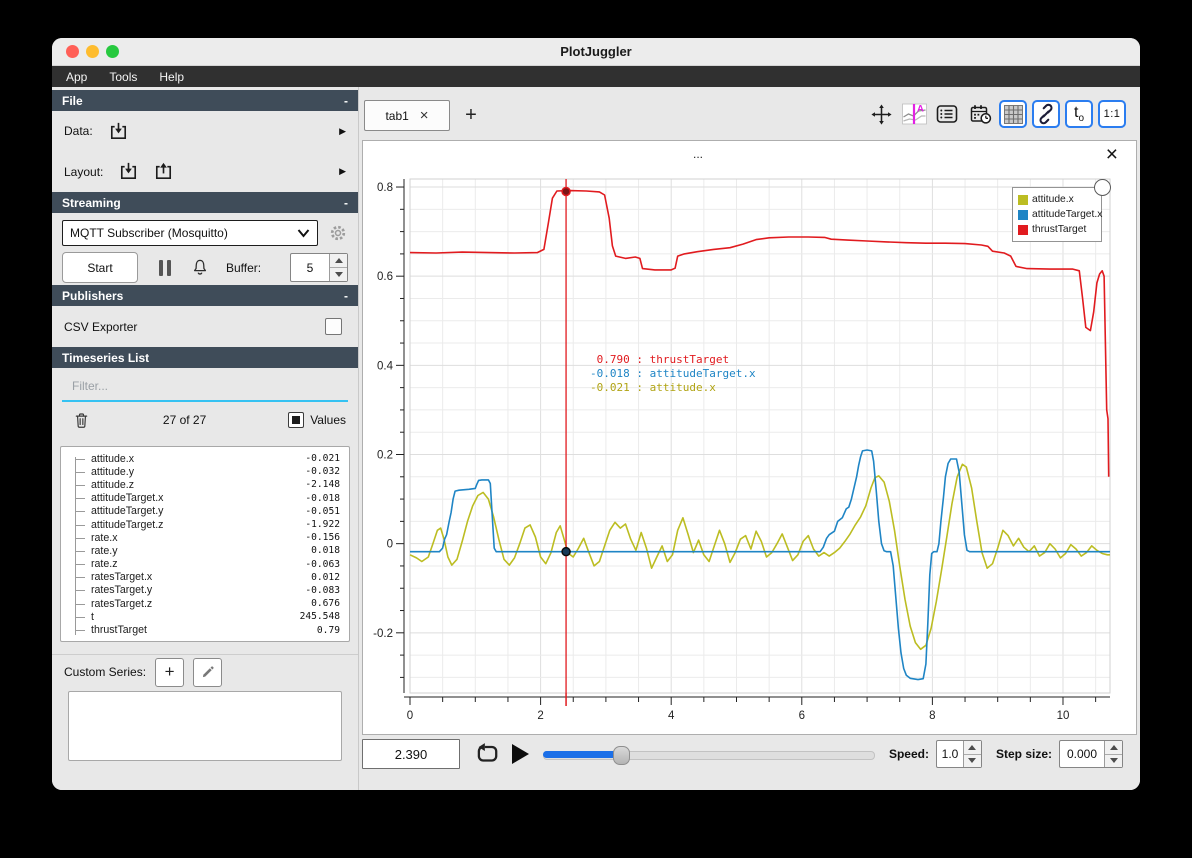 This screenshot has width=1192, height=858. What do you see at coordinates (333, 326) in the screenshot?
I see `csv-exporter-checkbox` at bounding box center [333, 326].